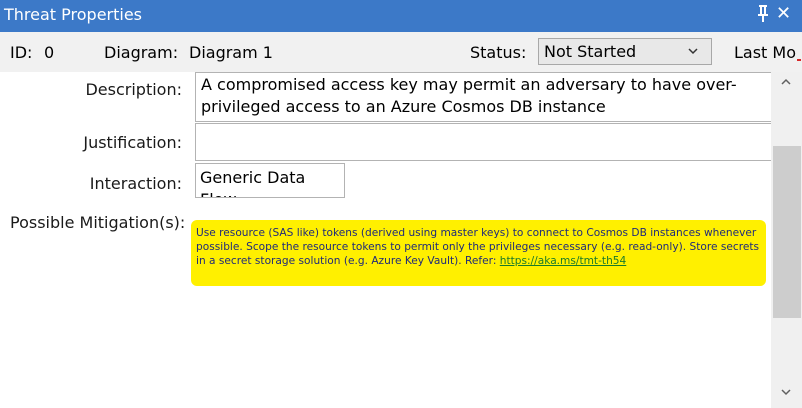  I want to click on title-bar: Threat Properties, so click(401, 16).